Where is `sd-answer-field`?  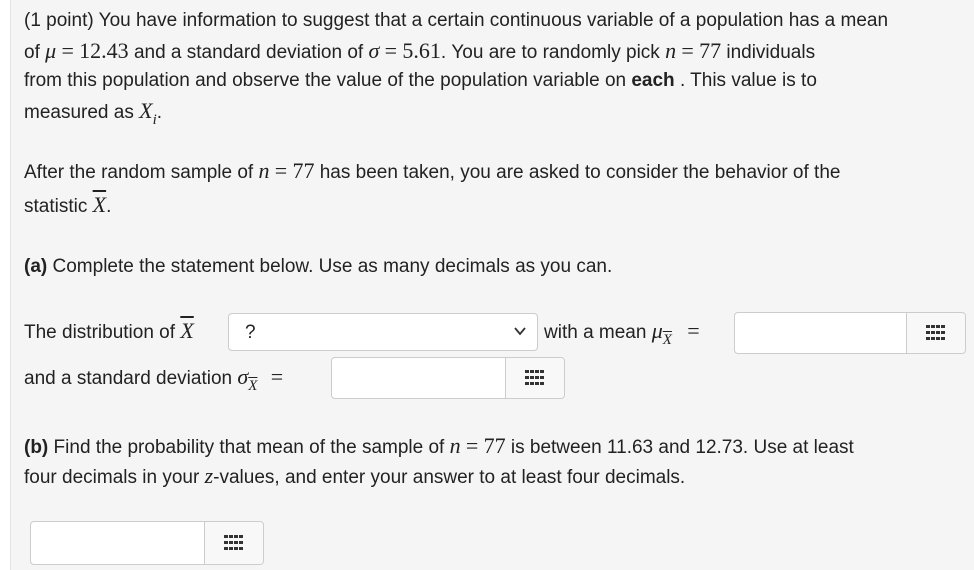
sd-answer-field is located at coordinates (448, 378).